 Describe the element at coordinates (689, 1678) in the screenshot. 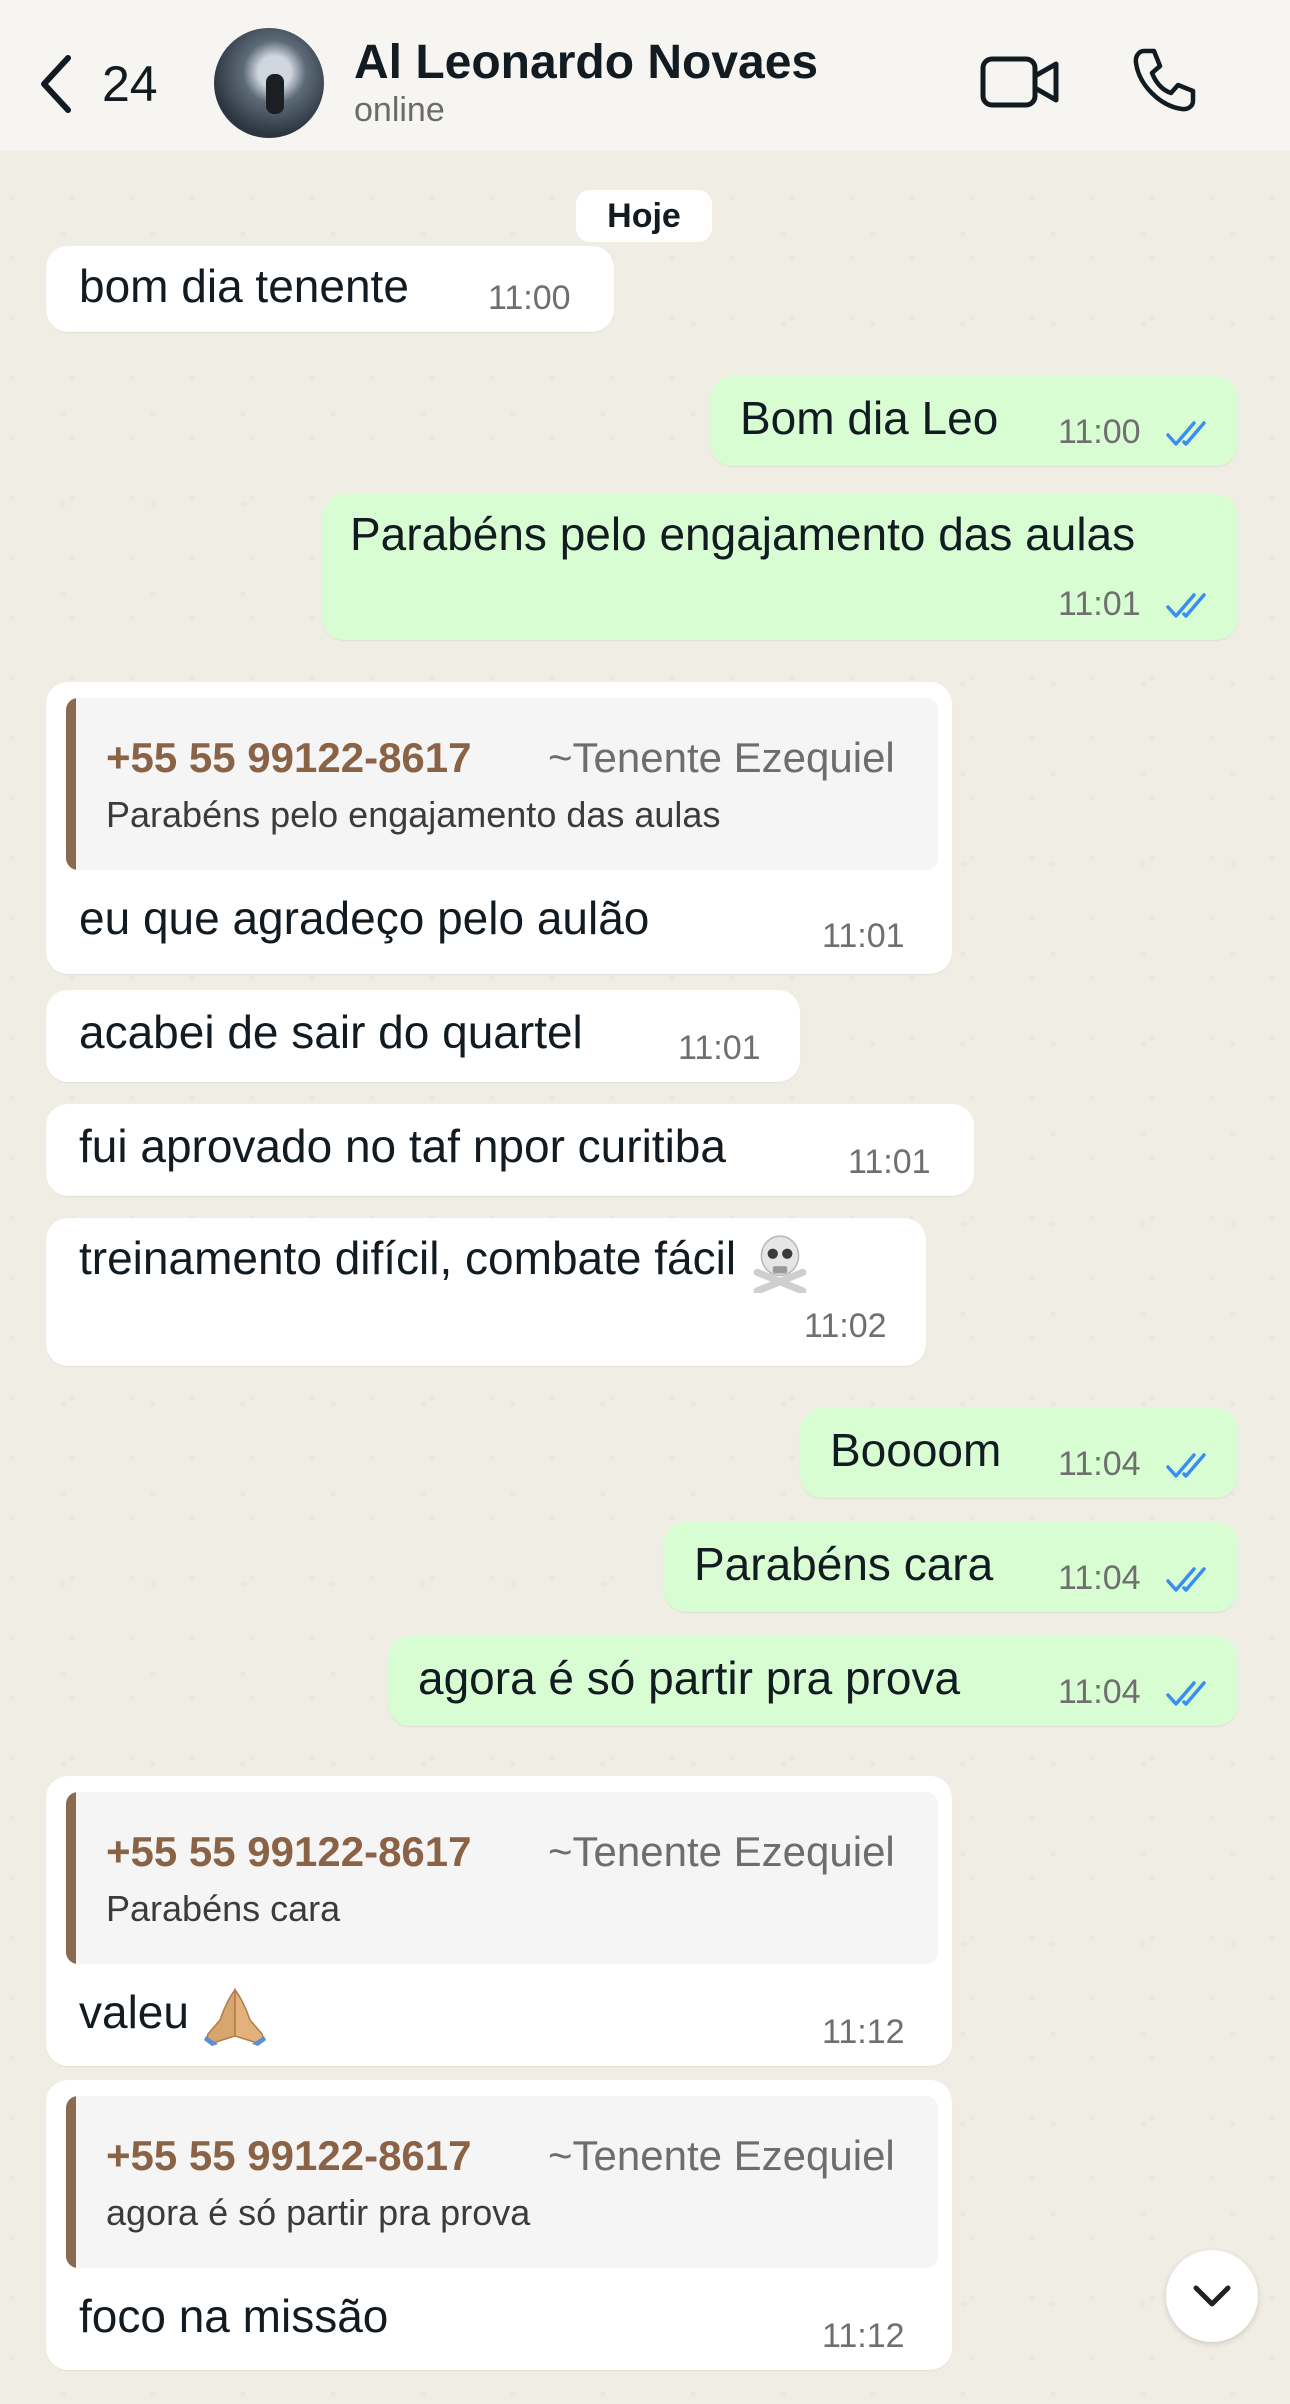

I see `message-text: agora é só partir pra prova` at that location.